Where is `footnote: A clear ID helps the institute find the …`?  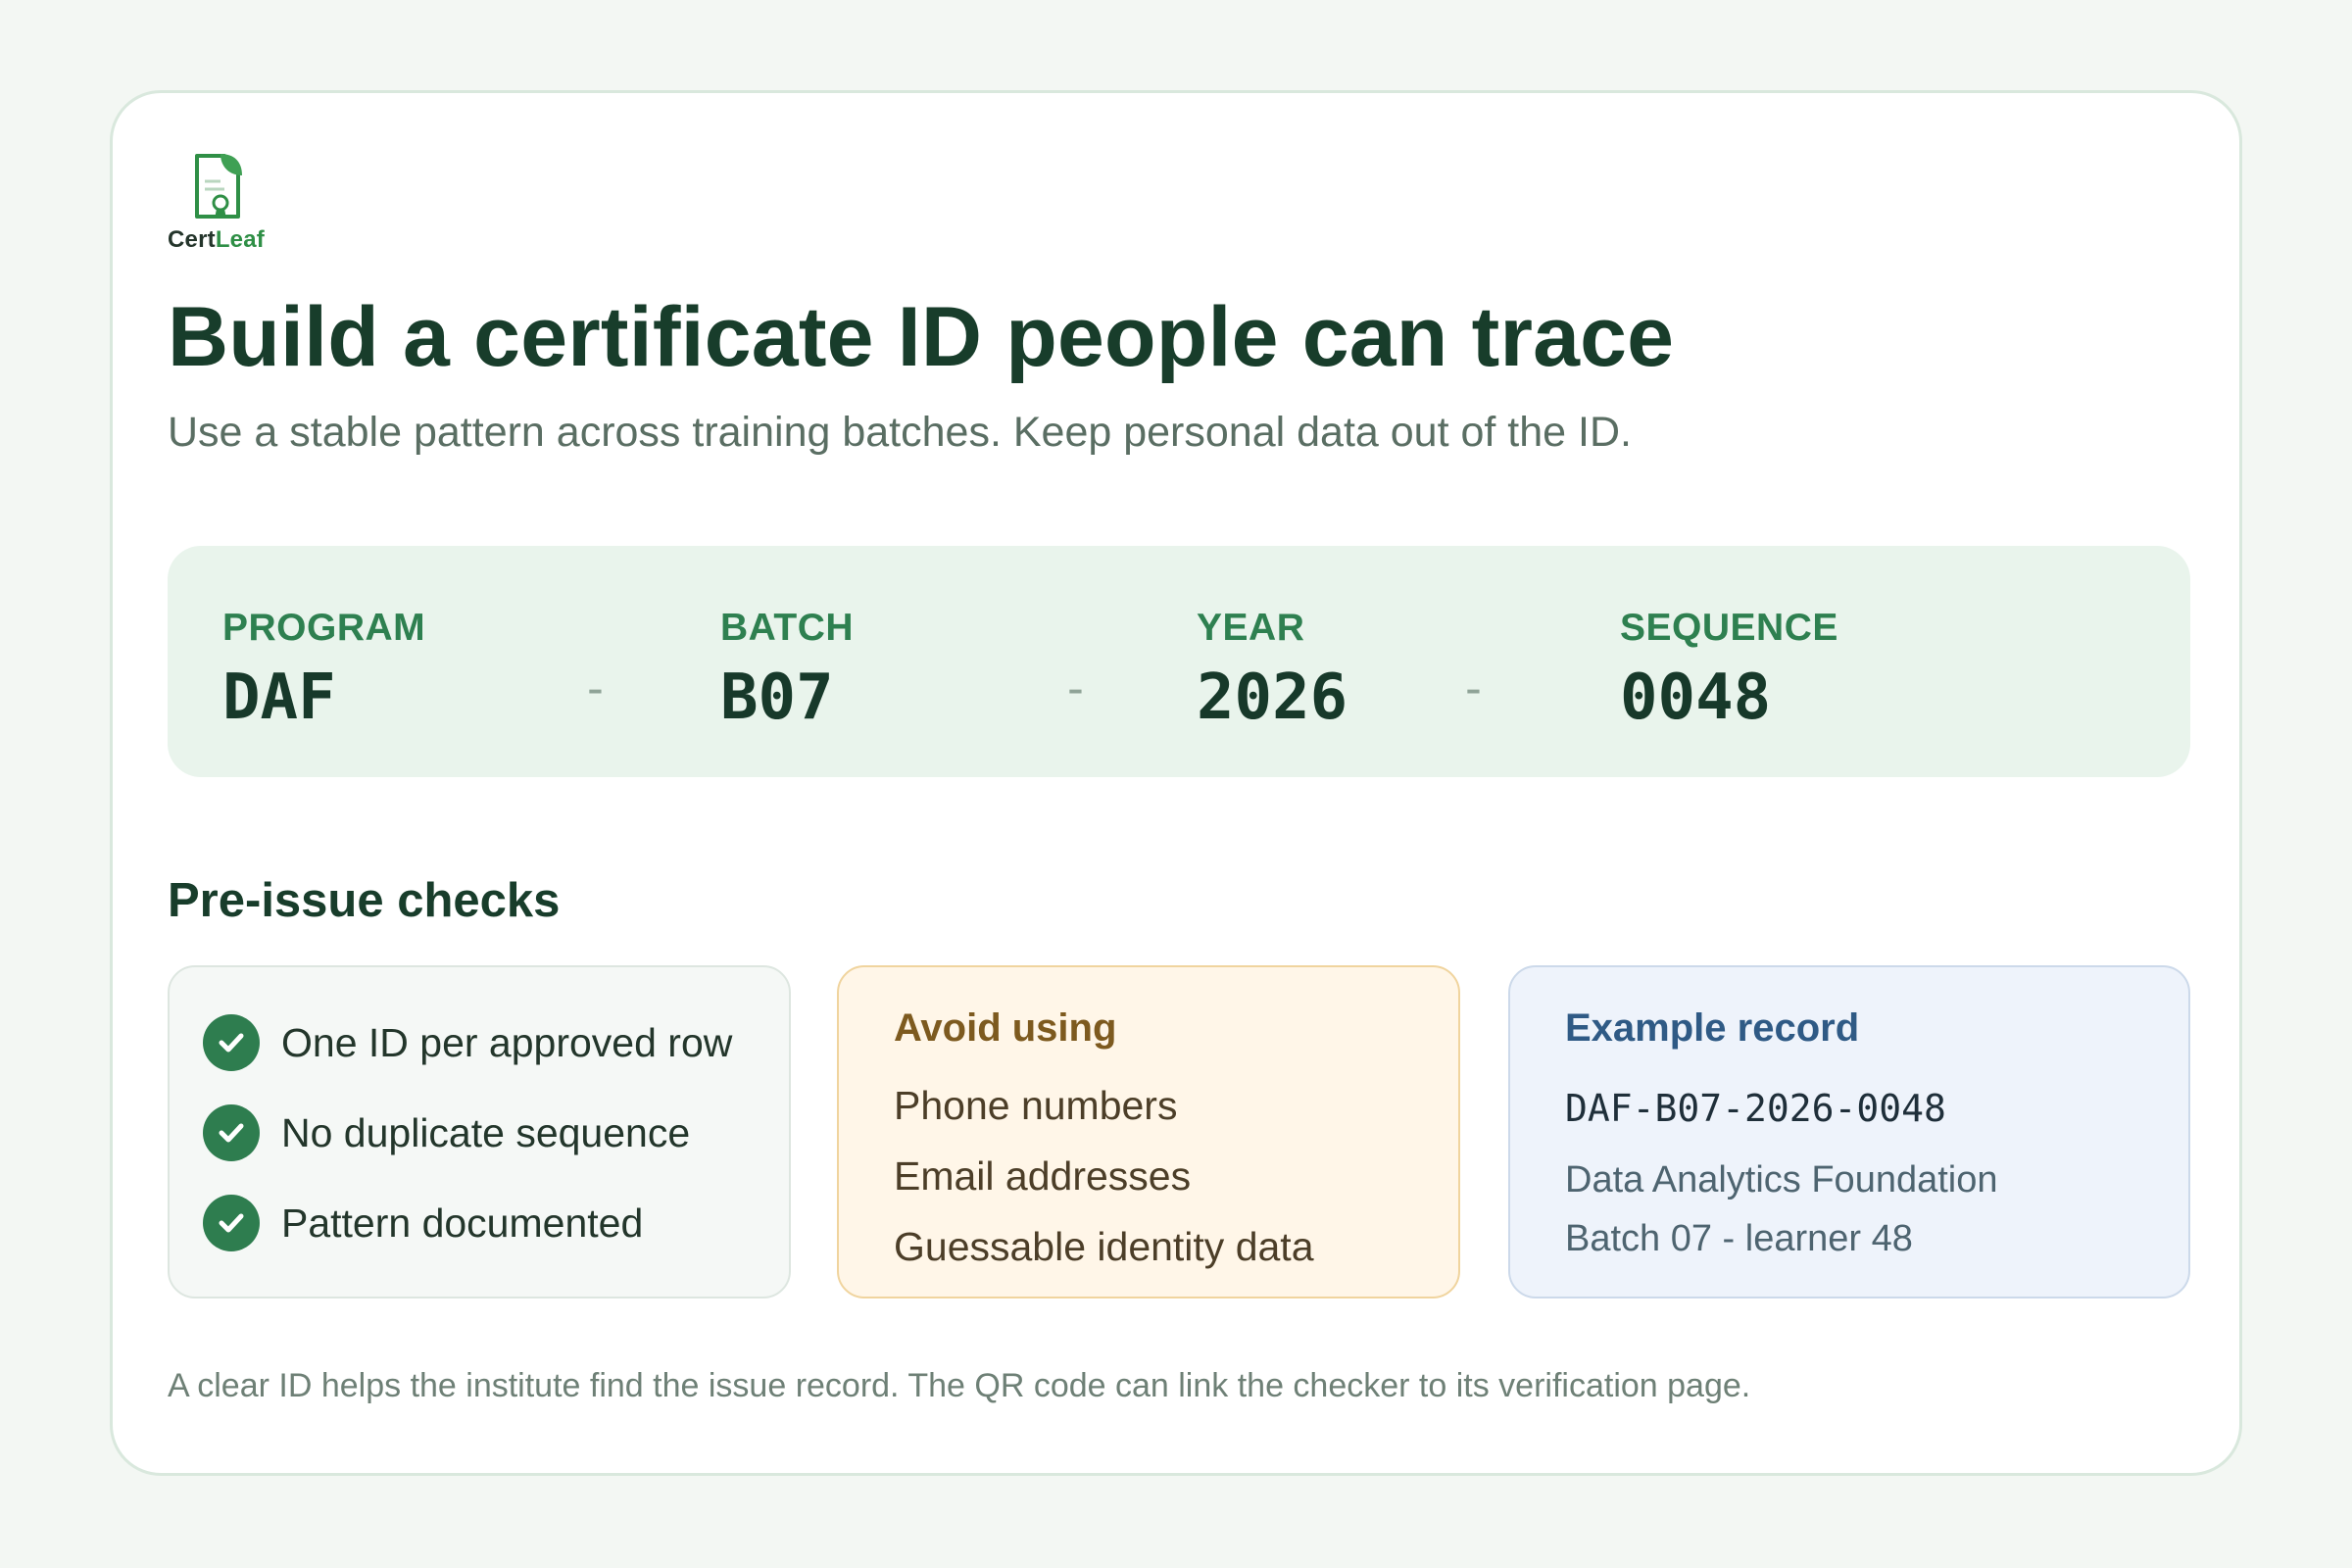 footnote: A clear ID helps the institute find the … is located at coordinates (959, 1385).